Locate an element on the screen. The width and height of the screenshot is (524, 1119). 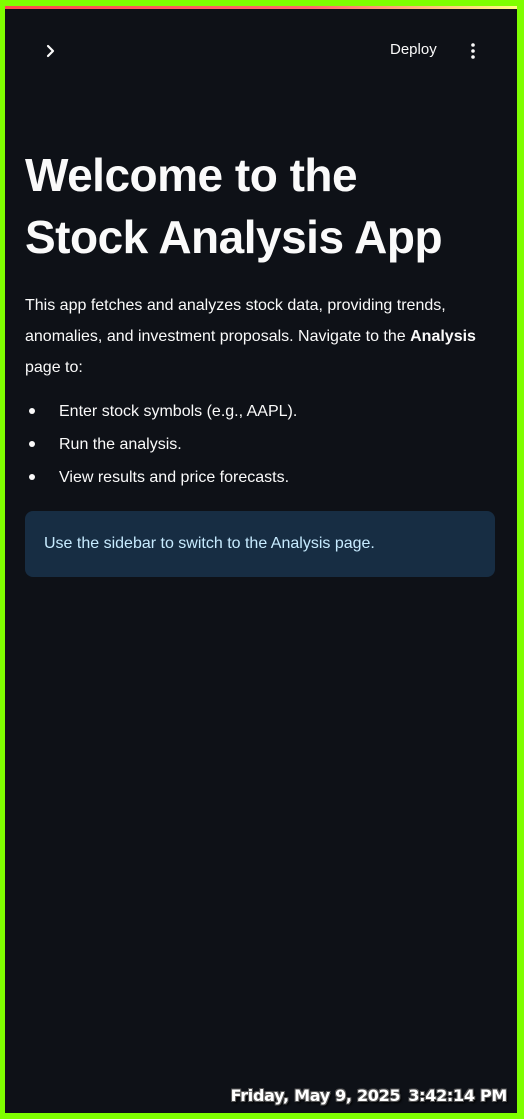
list-item: Run the analysis. is located at coordinates (260, 444).